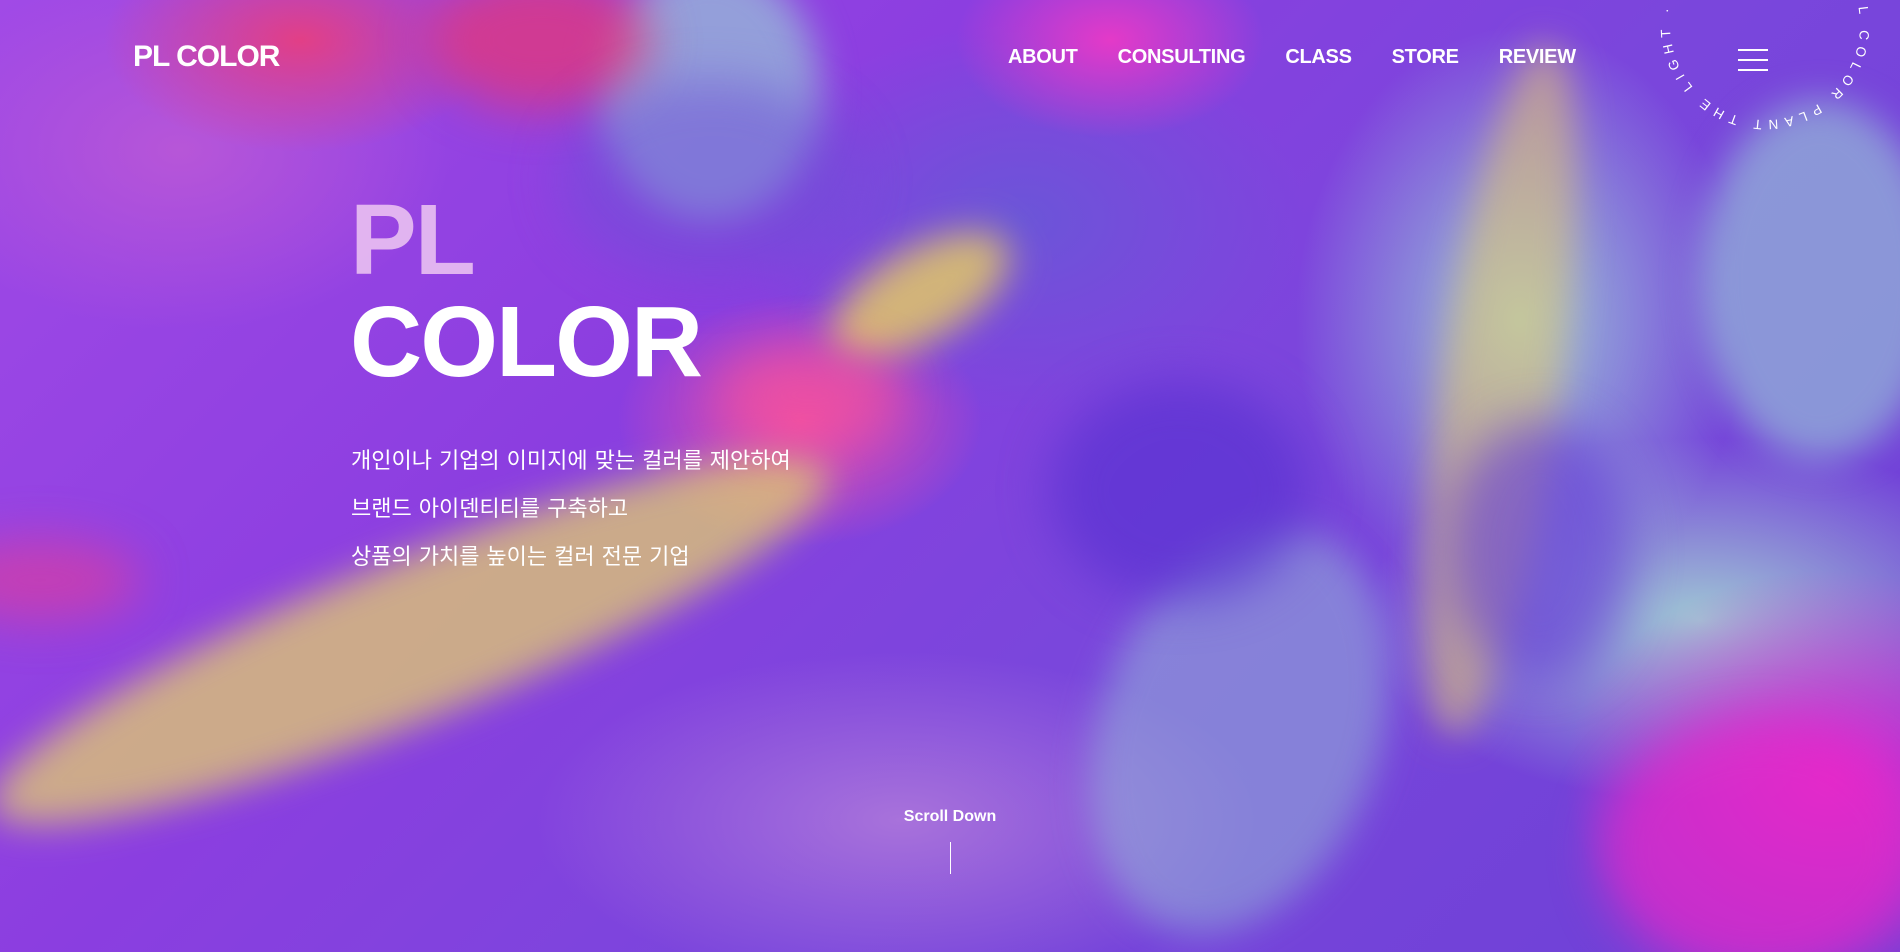 Image resolution: width=1900 pixels, height=952 pixels. I want to click on hero-description-line: 브랜드 아이덴티티를 구축하고, so click(490, 509).